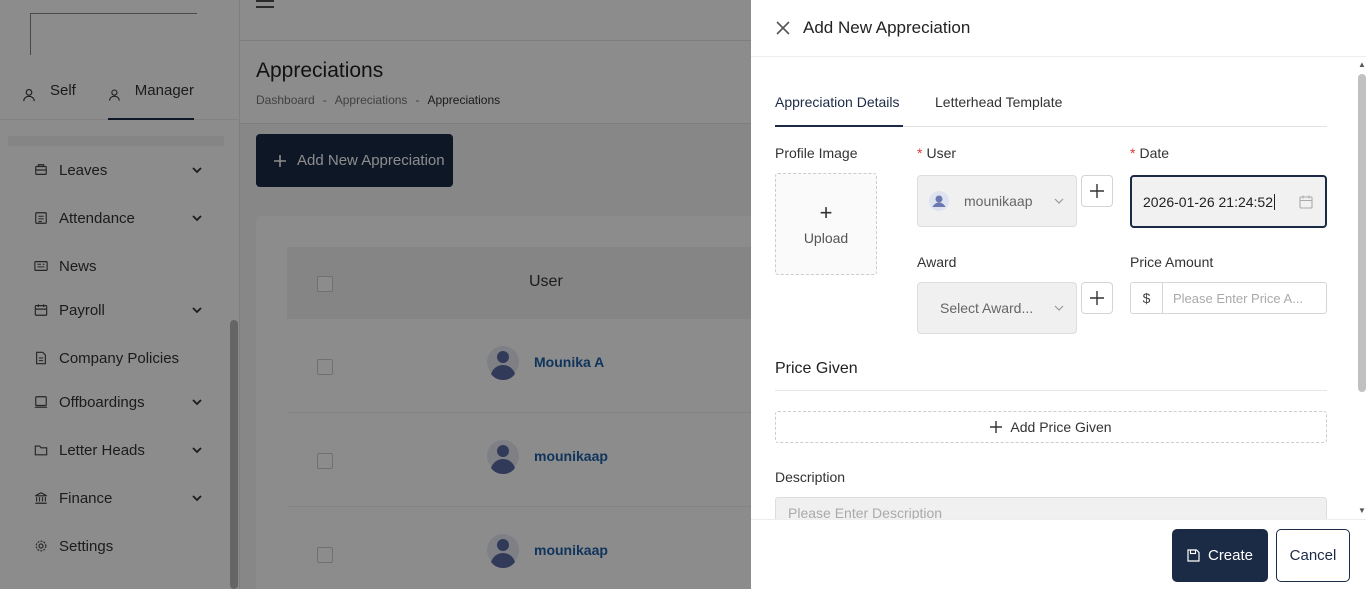 Image resolution: width=1366 pixels, height=589 pixels. What do you see at coordinates (1147, 298) in the screenshot?
I see `currency-symbol: $` at bounding box center [1147, 298].